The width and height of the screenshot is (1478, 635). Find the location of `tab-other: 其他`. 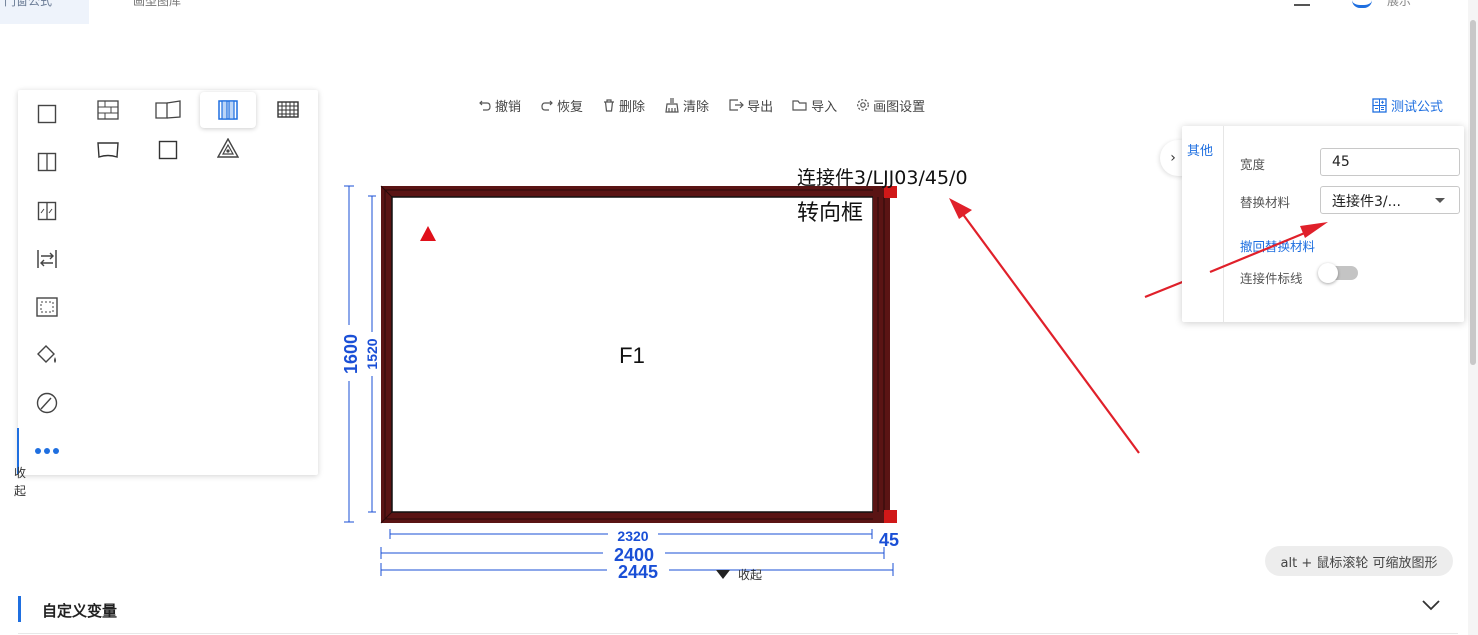

tab-other: 其他 is located at coordinates (1203, 224).